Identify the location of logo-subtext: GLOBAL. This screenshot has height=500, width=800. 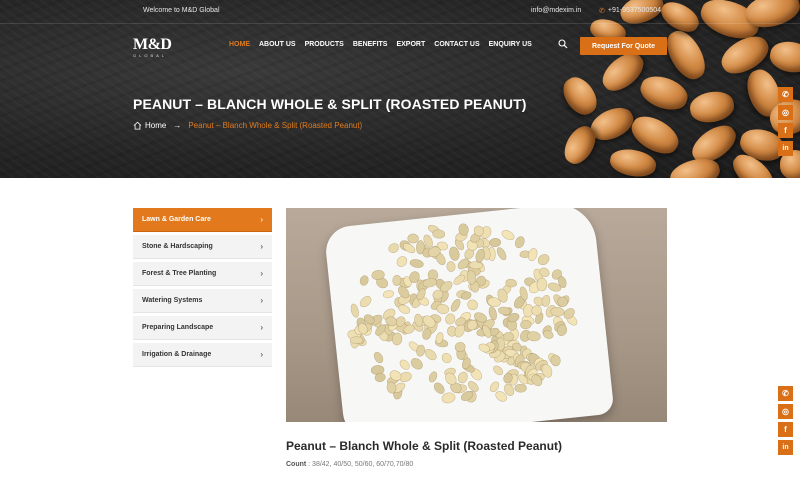
(150, 55).